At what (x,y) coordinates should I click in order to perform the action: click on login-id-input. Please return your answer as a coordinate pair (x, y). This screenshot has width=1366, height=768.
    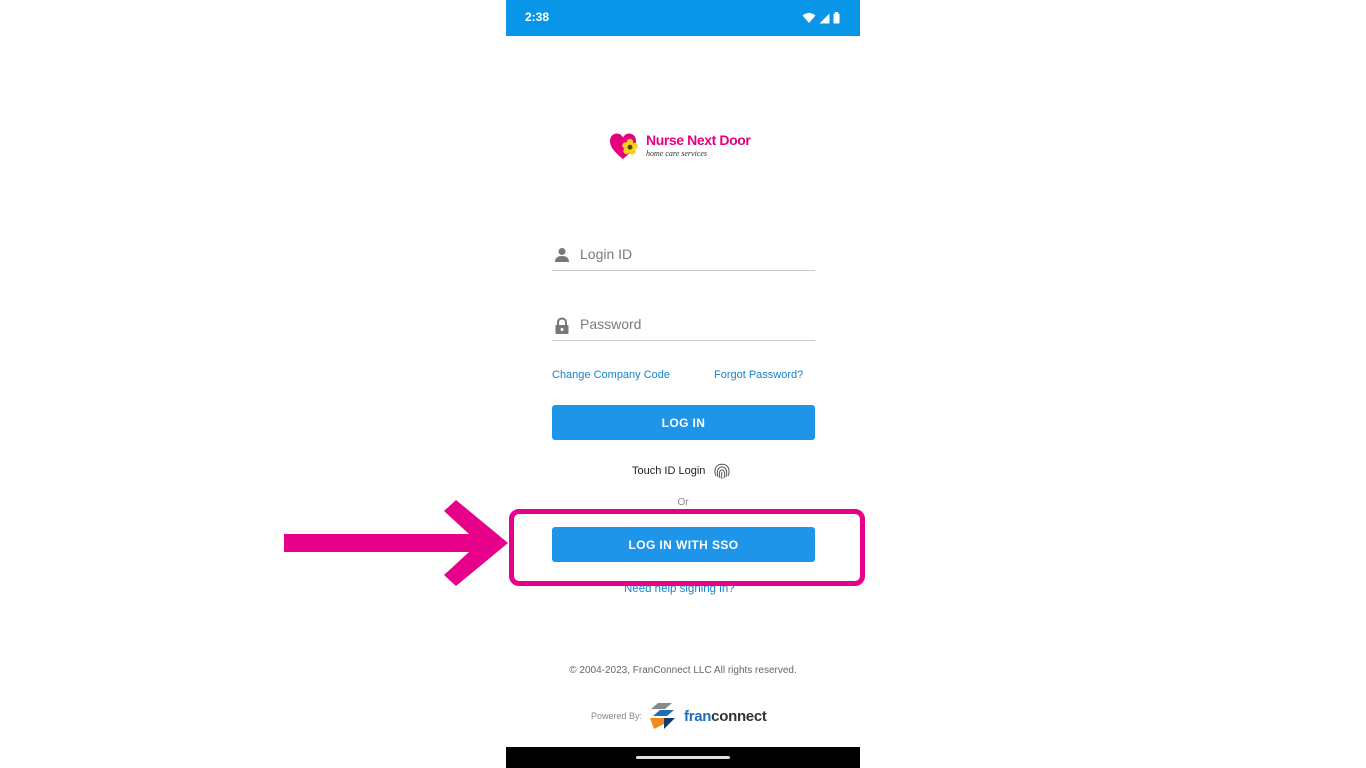
    Looking at the image, I should click on (695, 254).